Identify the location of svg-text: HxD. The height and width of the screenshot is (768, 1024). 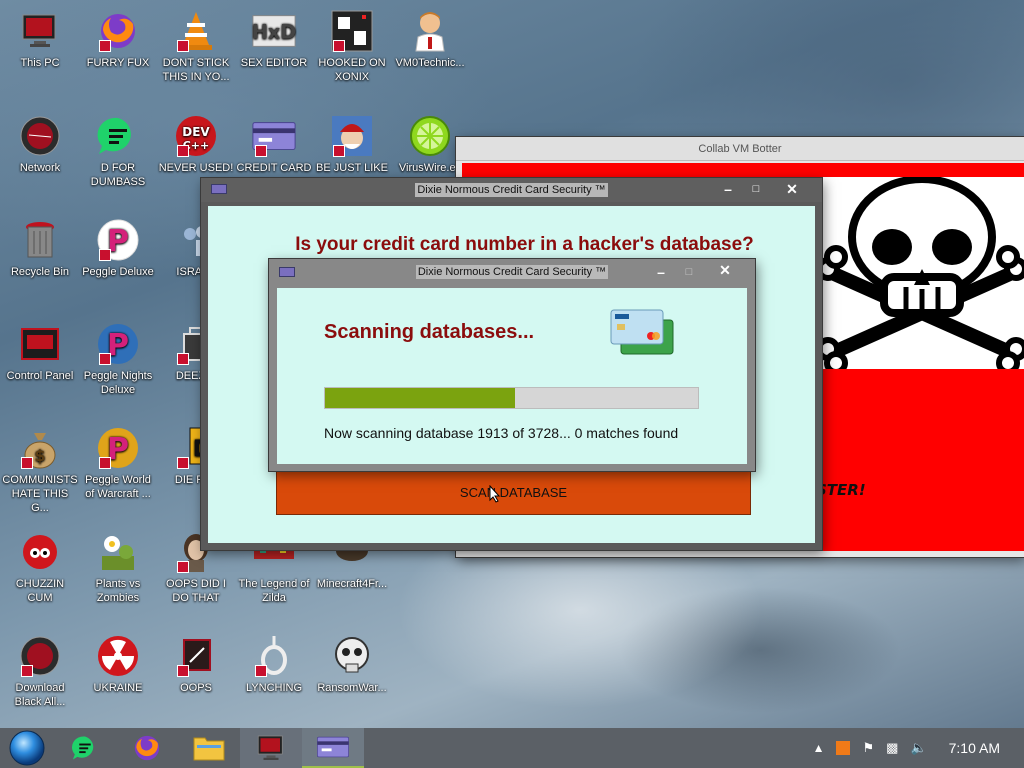
(274, 32).